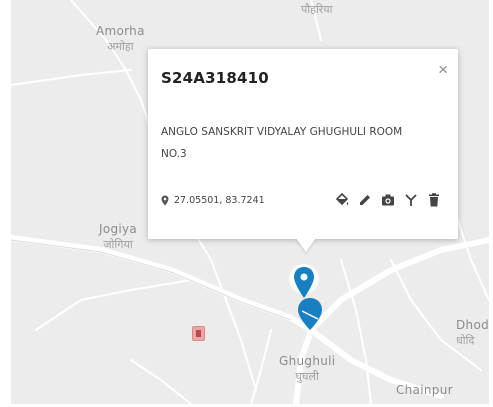 The image size is (493, 407). I want to click on popup-coordinates: 27.05501, 83.7241, so click(213, 200).